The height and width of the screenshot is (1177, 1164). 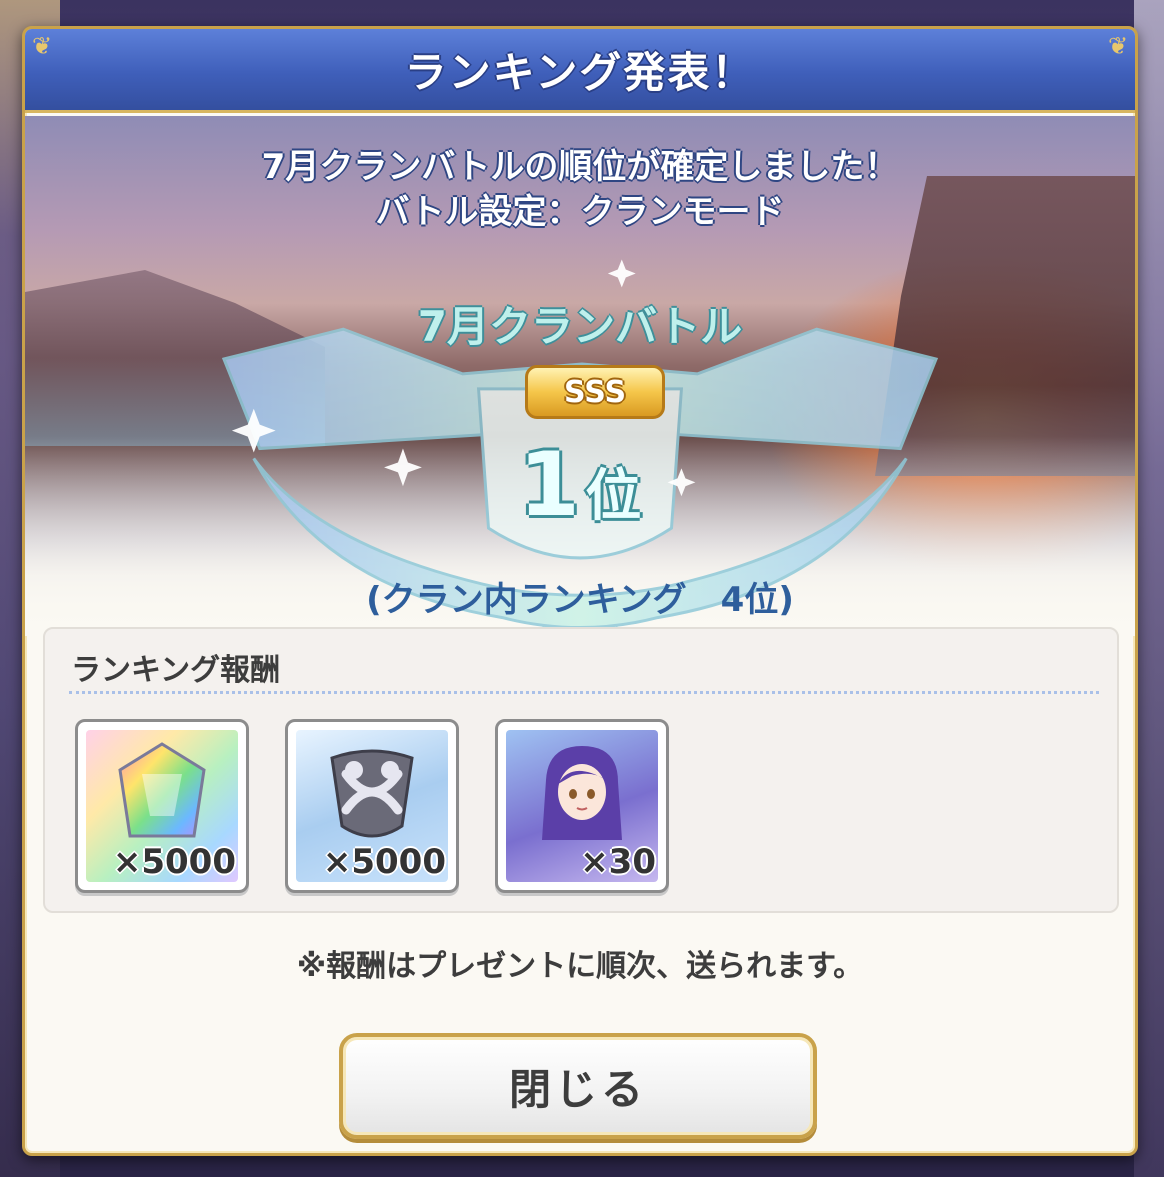 I want to click on item-quantity: ×30, so click(x=618, y=862).